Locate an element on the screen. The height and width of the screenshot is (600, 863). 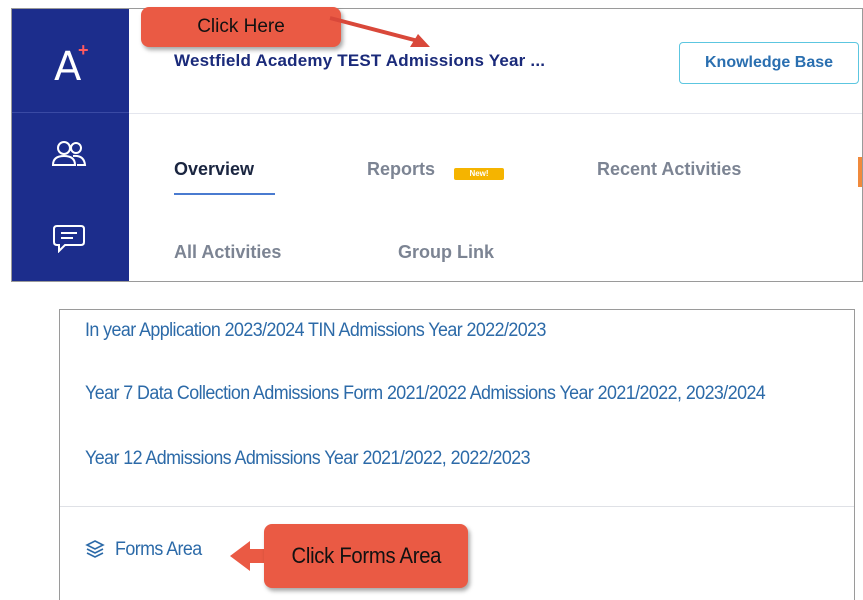
sidebar: A + is located at coordinates (70, 145).